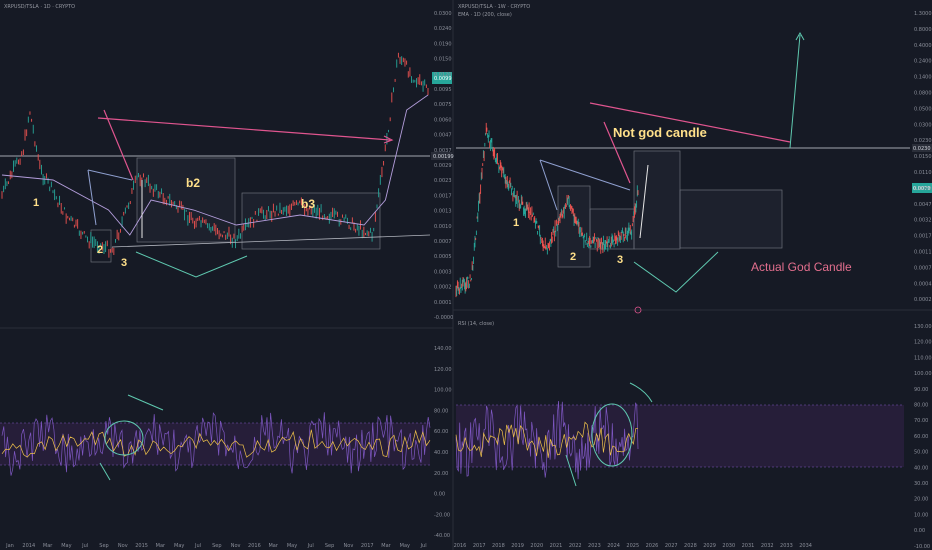 This screenshot has height=550, width=932. What do you see at coordinates (921, 468) in the screenshot?
I see `right-rsi-tick: 40.00` at bounding box center [921, 468].